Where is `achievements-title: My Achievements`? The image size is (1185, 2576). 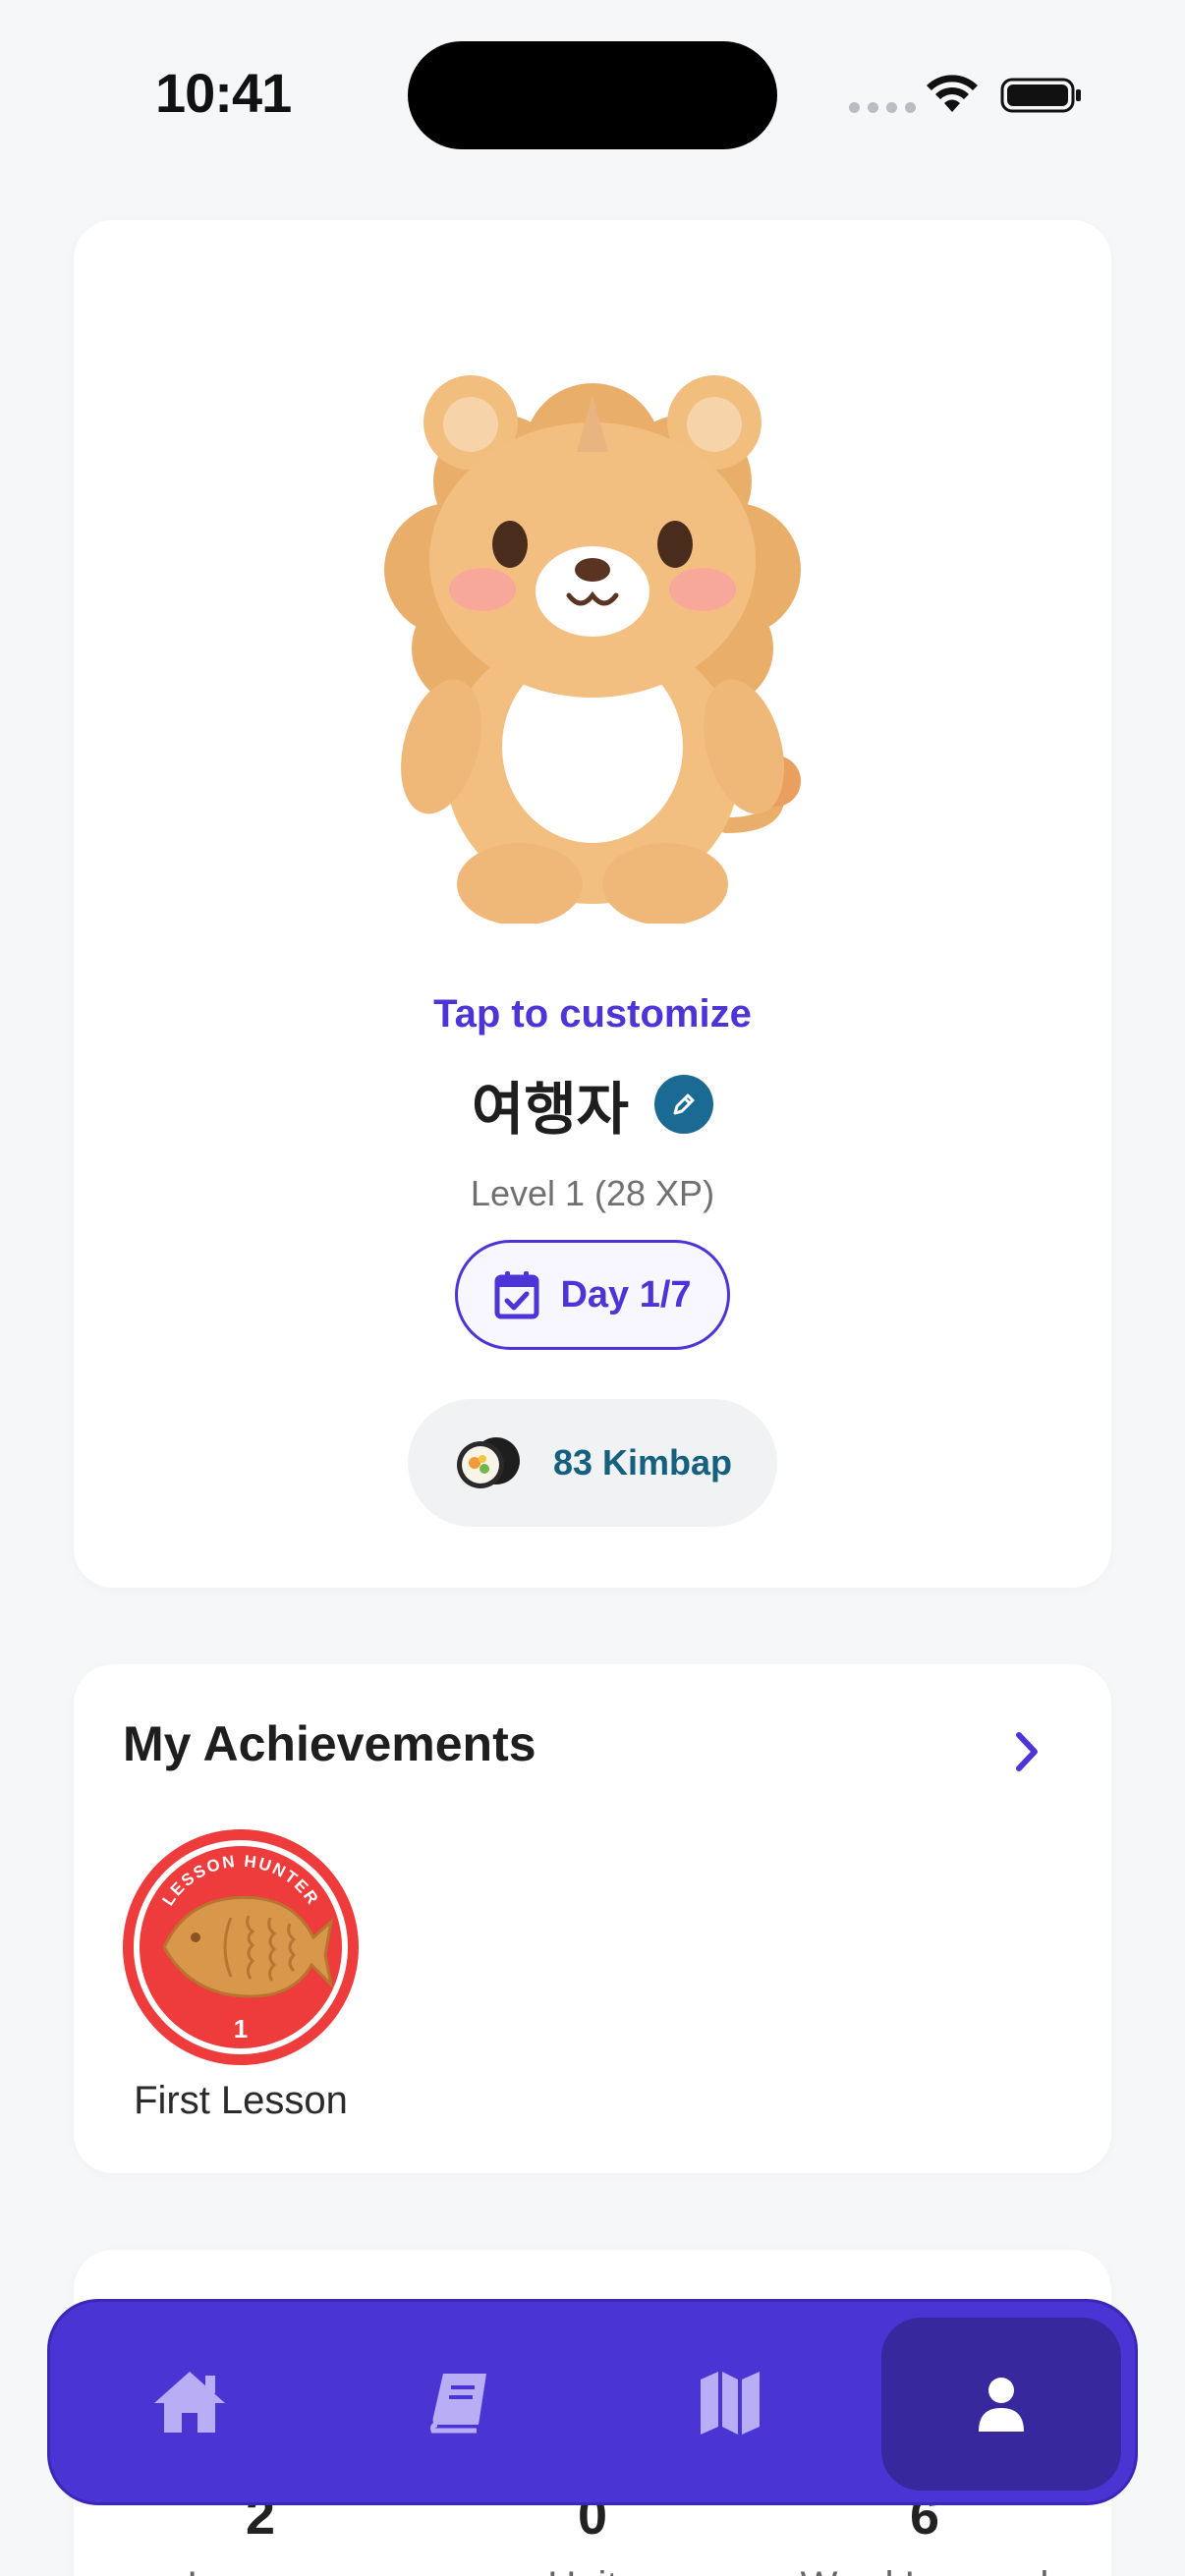 achievements-title: My Achievements is located at coordinates (329, 1743).